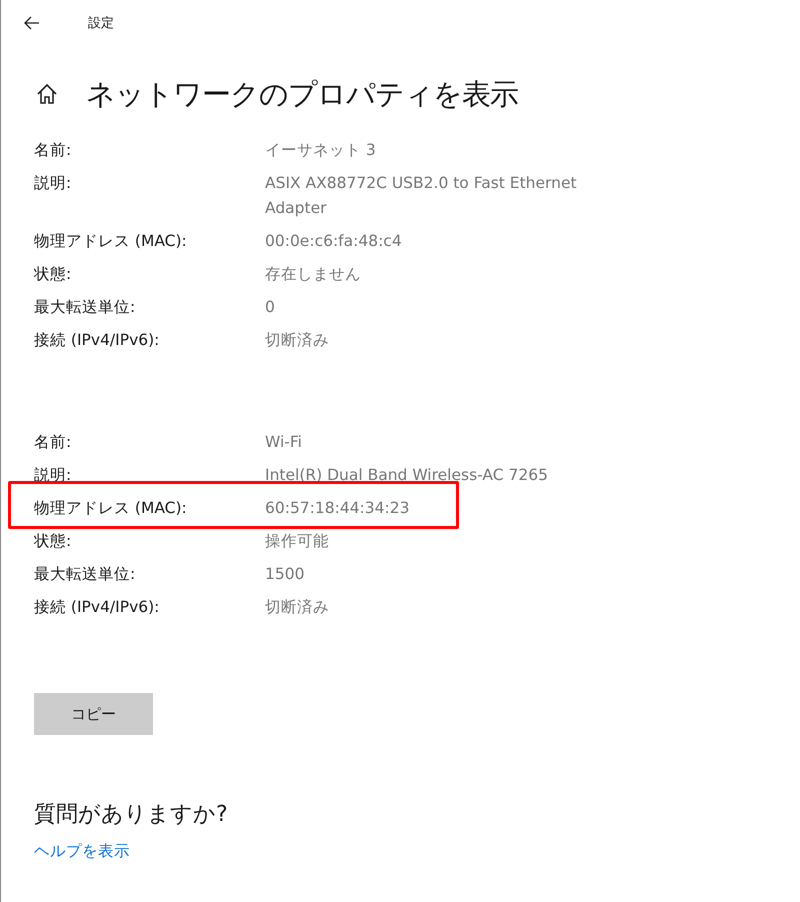 This screenshot has width=800, height=902. What do you see at coordinates (284, 442) in the screenshot?
I see `property-value: Wi-Fi` at bounding box center [284, 442].